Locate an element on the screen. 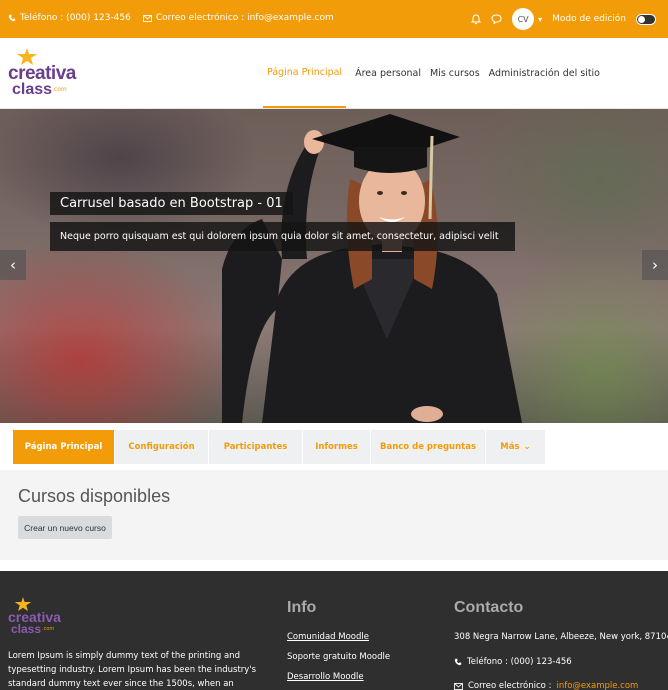 This screenshot has width=668, height=690. edit-mode-label: Modo de edición is located at coordinates (589, 19).